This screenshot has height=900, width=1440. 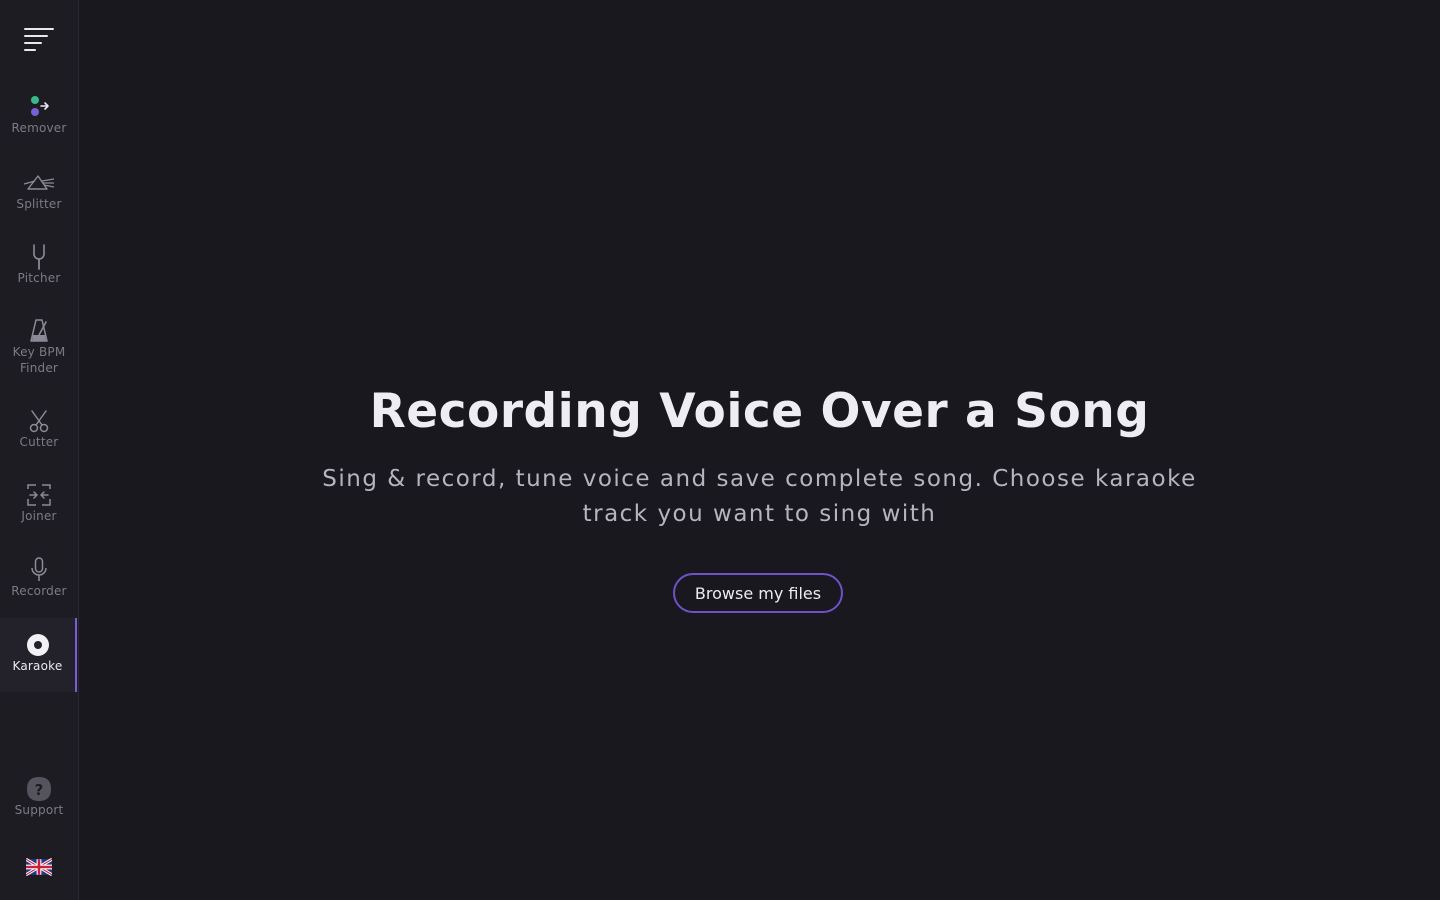 I want to click on sidebar-item-label: Remover, so click(x=39, y=128).